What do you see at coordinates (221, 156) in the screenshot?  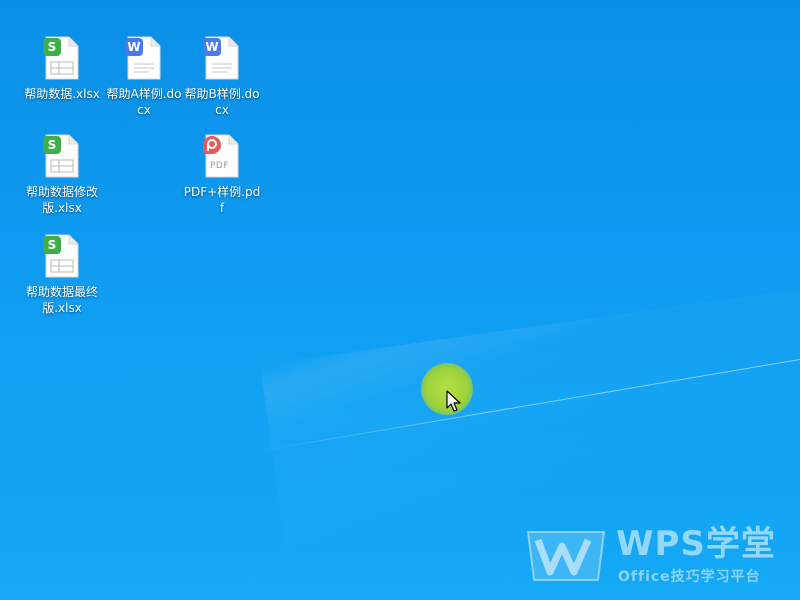 I see `wps-pdf-icon: PDF` at bounding box center [221, 156].